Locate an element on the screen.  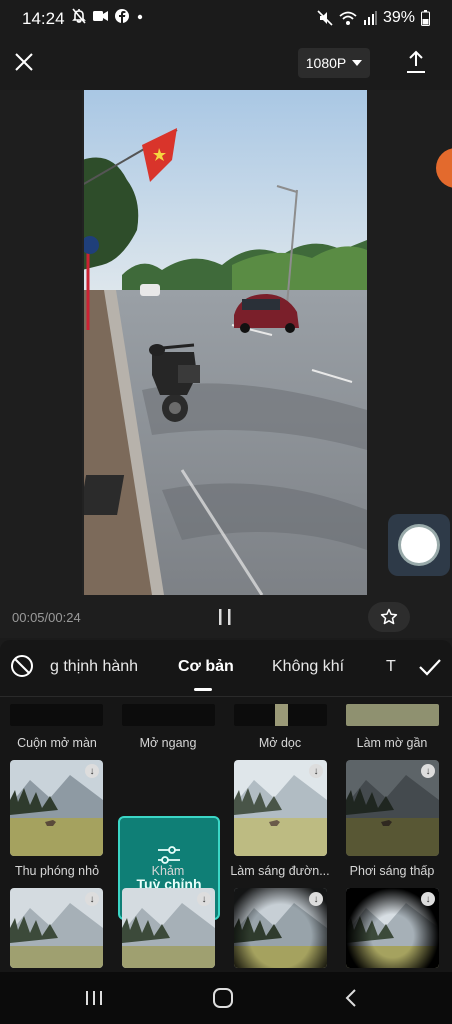
active-tab-indicator is located at coordinates (203, 689).